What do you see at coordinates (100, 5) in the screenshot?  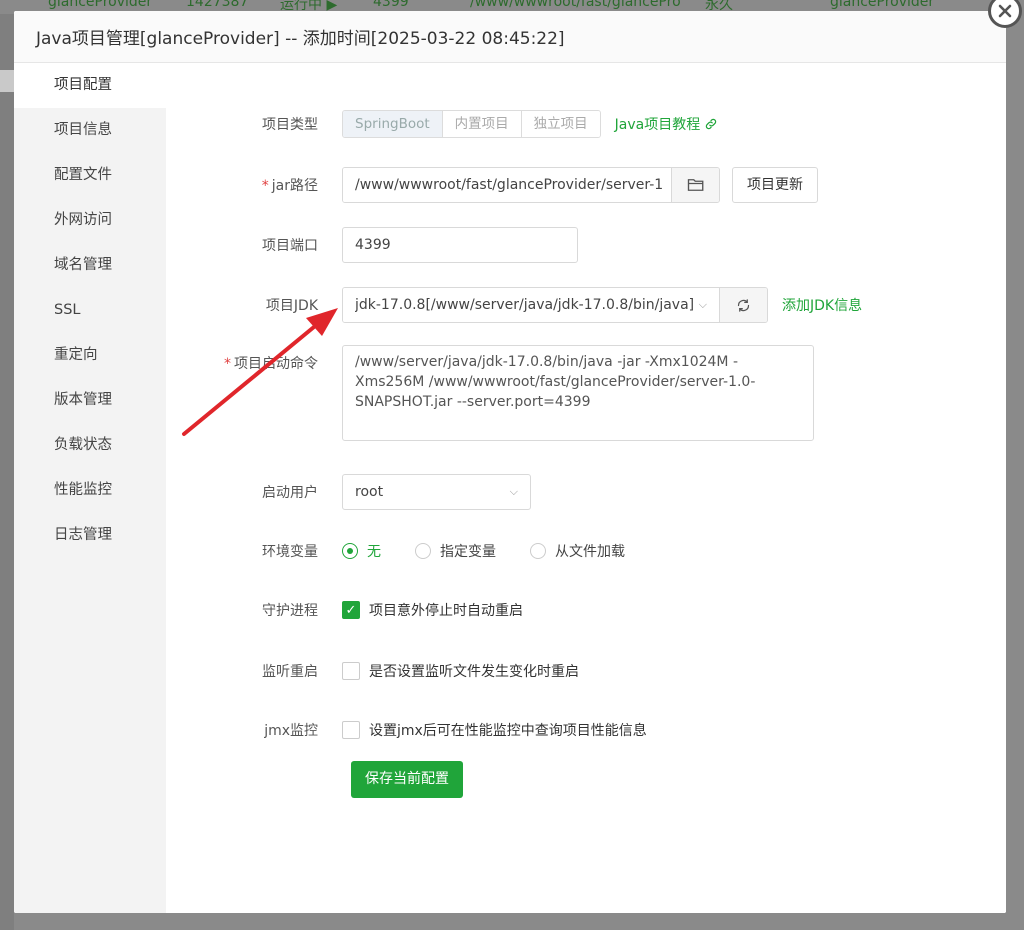 I see `bg-cell-name: glanceProvider` at bounding box center [100, 5].